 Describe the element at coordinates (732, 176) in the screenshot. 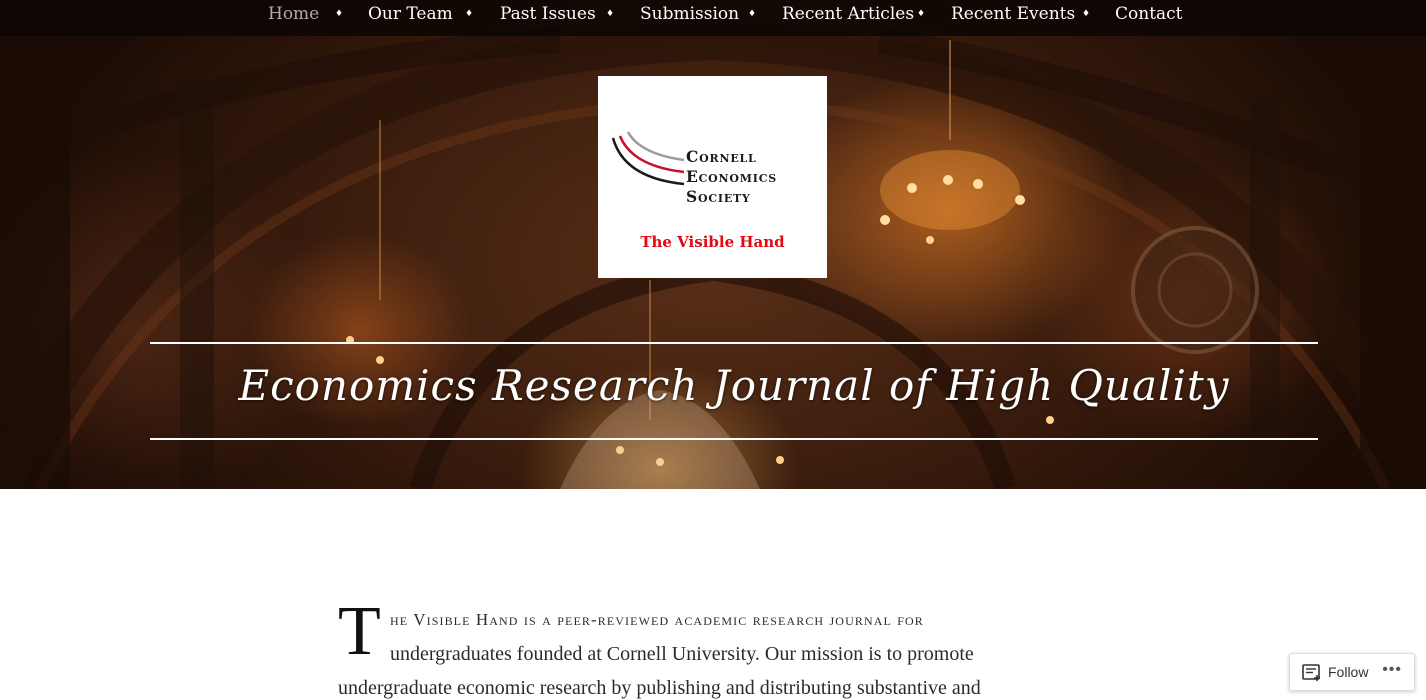

I see `logo-text-economics: Economics` at that location.